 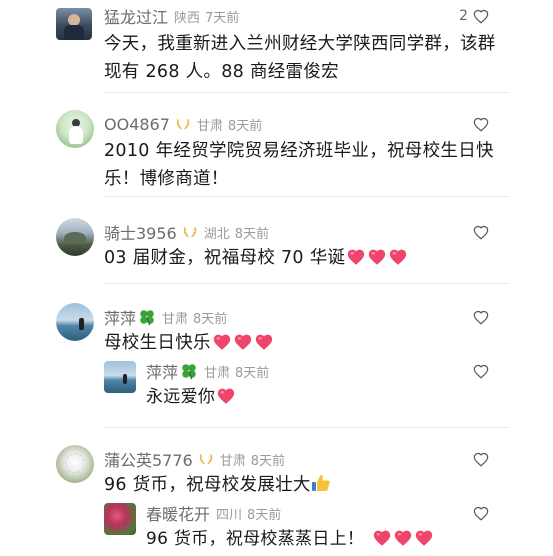 I want to click on like-count: 2, so click(x=463, y=16).